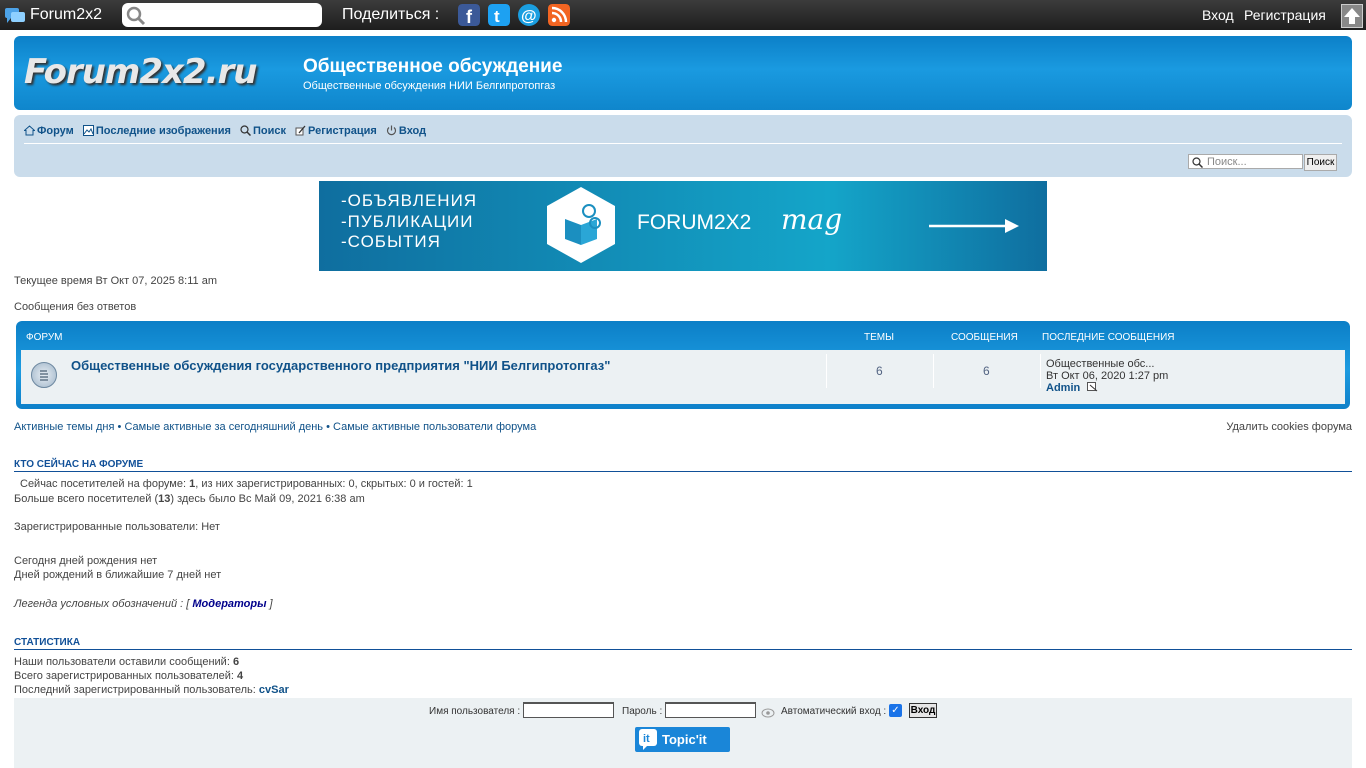  Describe the element at coordinates (434, 427) in the screenshot. I see `most-active-users-link: Самые активные пользователи форума` at that location.